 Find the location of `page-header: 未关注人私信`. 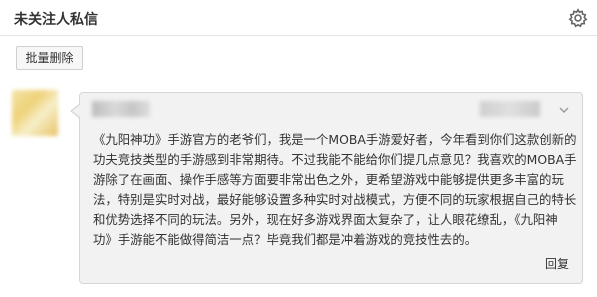

page-header: 未关注人私信 is located at coordinates (298, 18).